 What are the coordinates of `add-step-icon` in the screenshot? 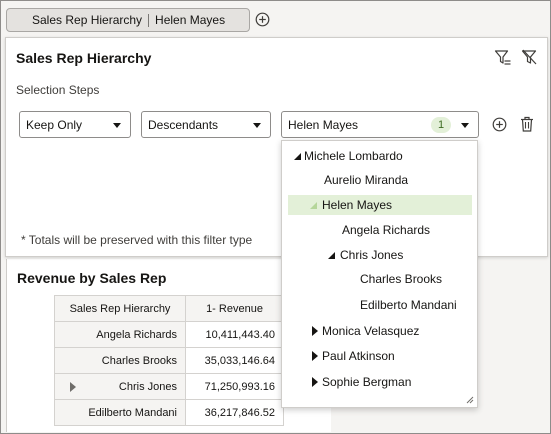 It's located at (499, 124).